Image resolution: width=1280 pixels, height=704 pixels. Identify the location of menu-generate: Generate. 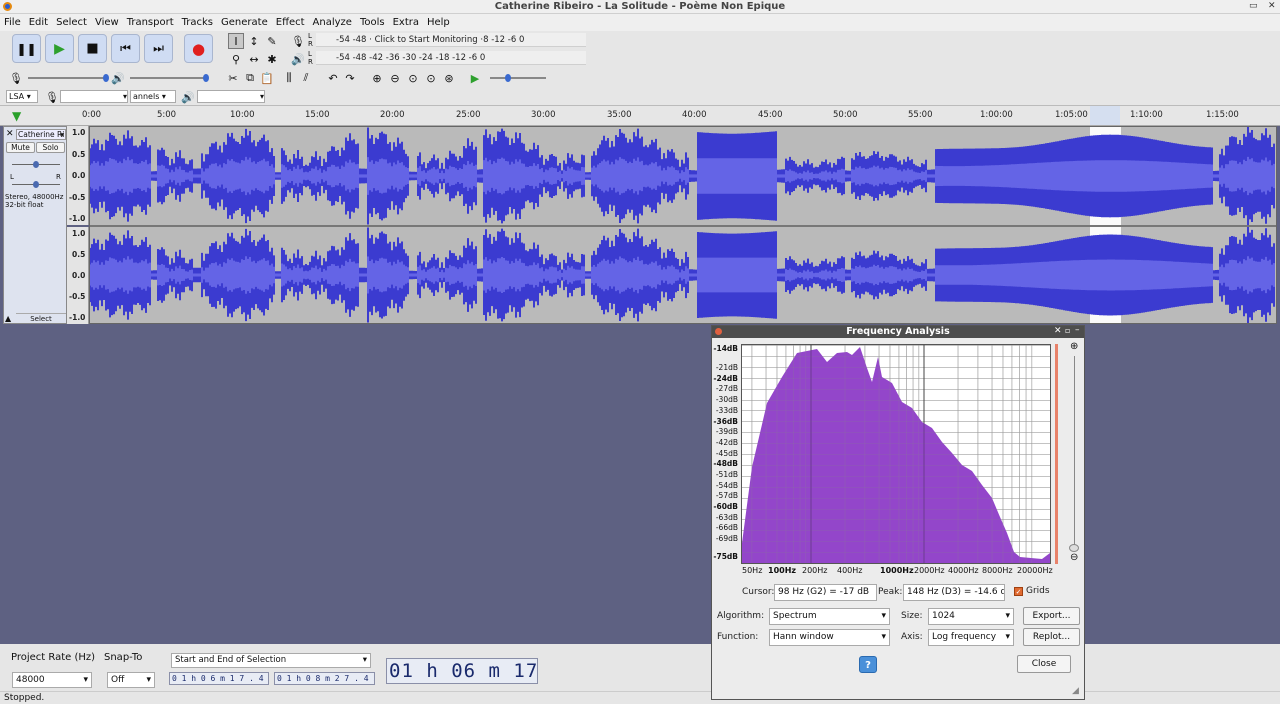
(244, 22).